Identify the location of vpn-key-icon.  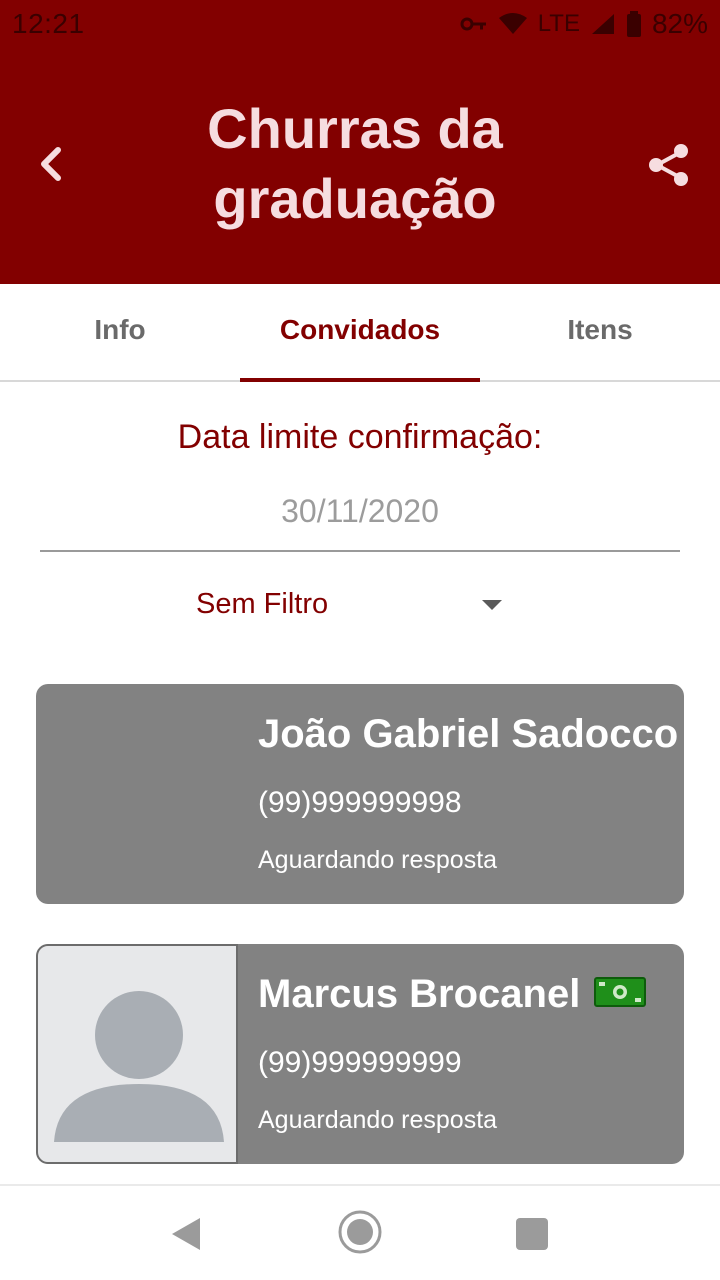
(473, 24).